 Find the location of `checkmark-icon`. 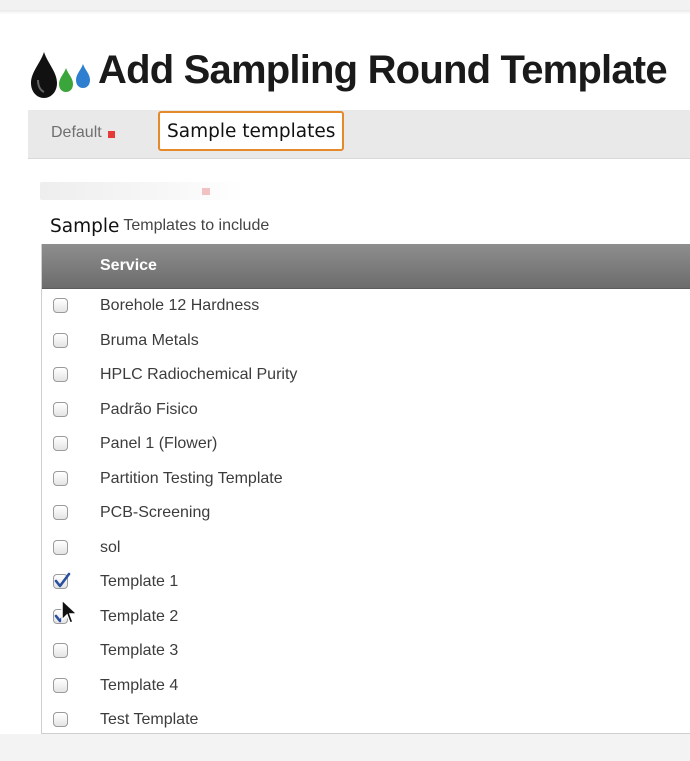

checkmark-icon is located at coordinates (62, 580).